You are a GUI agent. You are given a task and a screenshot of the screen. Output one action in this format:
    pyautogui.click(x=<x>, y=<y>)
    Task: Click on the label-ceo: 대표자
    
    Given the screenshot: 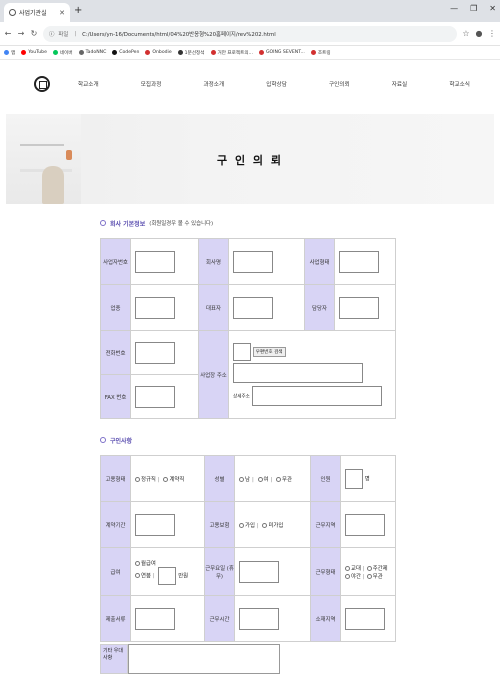 What is the action you would take?
    pyautogui.click(x=213, y=307)
    